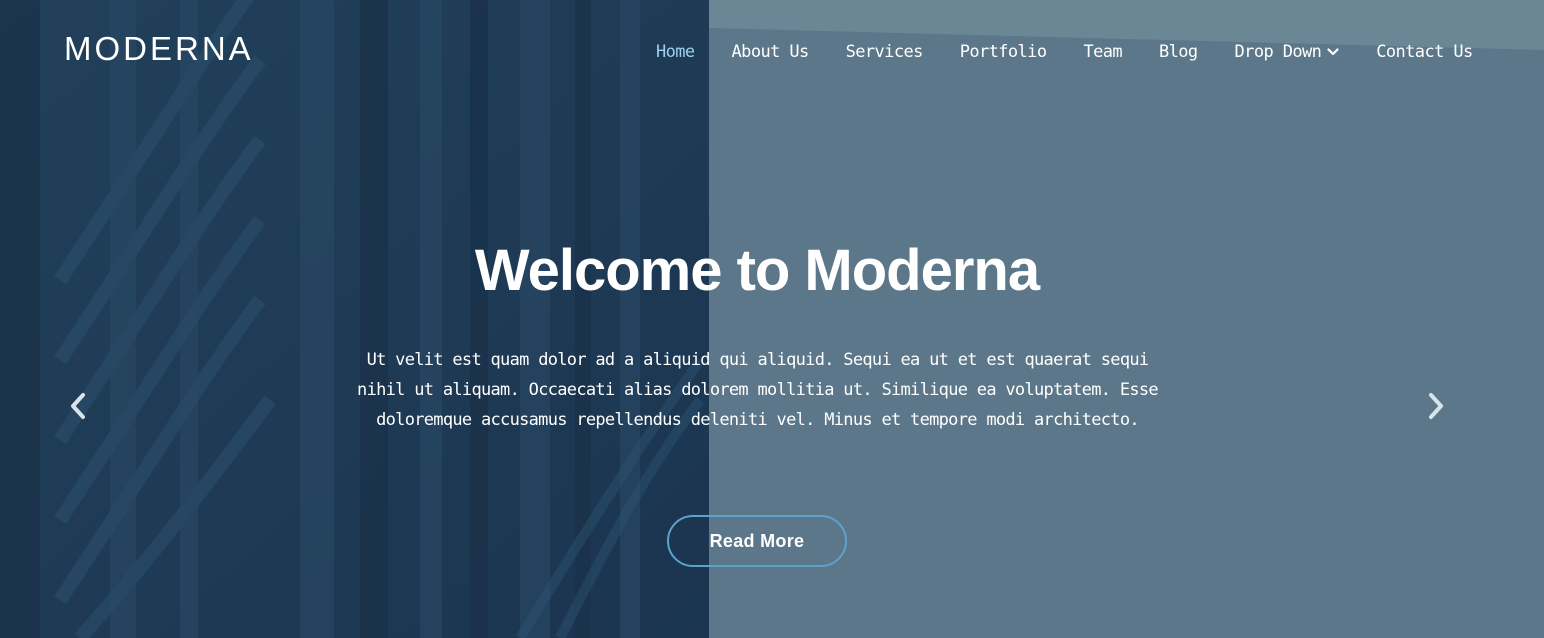  What do you see at coordinates (1003, 52) in the screenshot?
I see `nav-item-portfolio: Portfolio` at bounding box center [1003, 52].